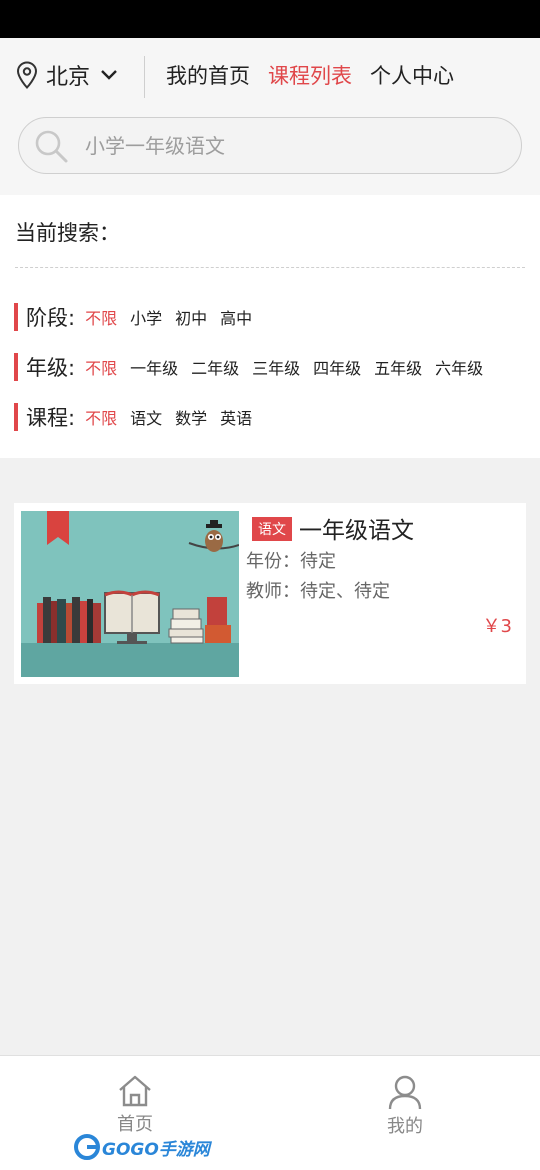  What do you see at coordinates (248, 367) in the screenshot?
I see `filter-row-grade: 年级: 不限 一年级 二年级 三年级 四年级 五年级 六年级` at bounding box center [248, 367].